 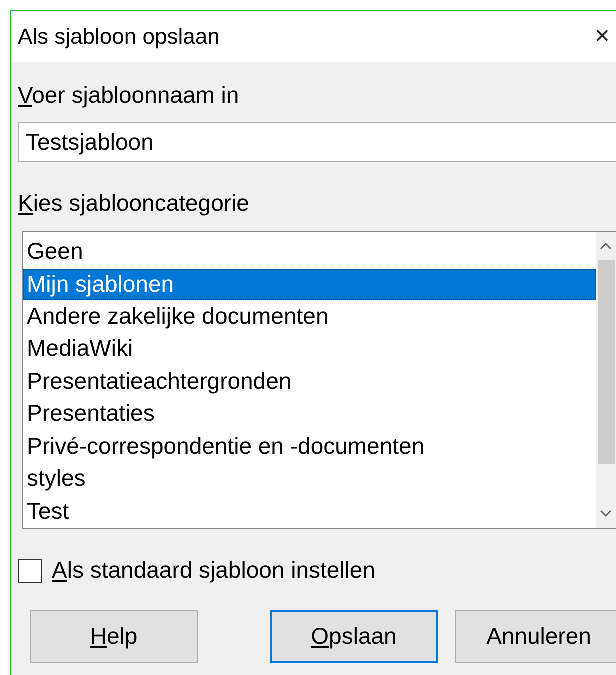 What do you see at coordinates (606, 362) in the screenshot?
I see `scroll-thumb` at bounding box center [606, 362].